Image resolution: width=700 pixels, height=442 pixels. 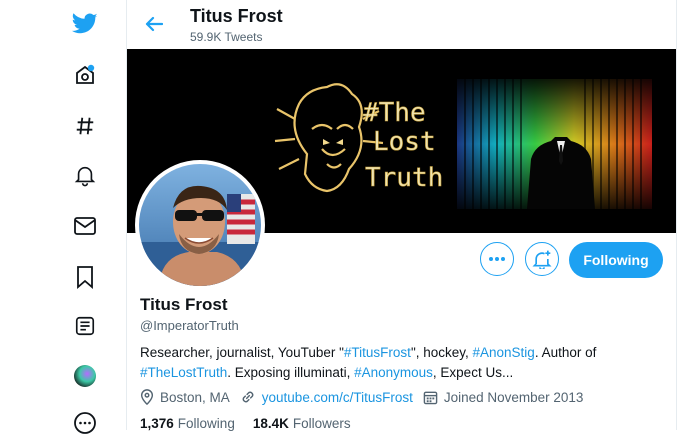 I want to click on ellipsis-icon, so click(x=497, y=259).